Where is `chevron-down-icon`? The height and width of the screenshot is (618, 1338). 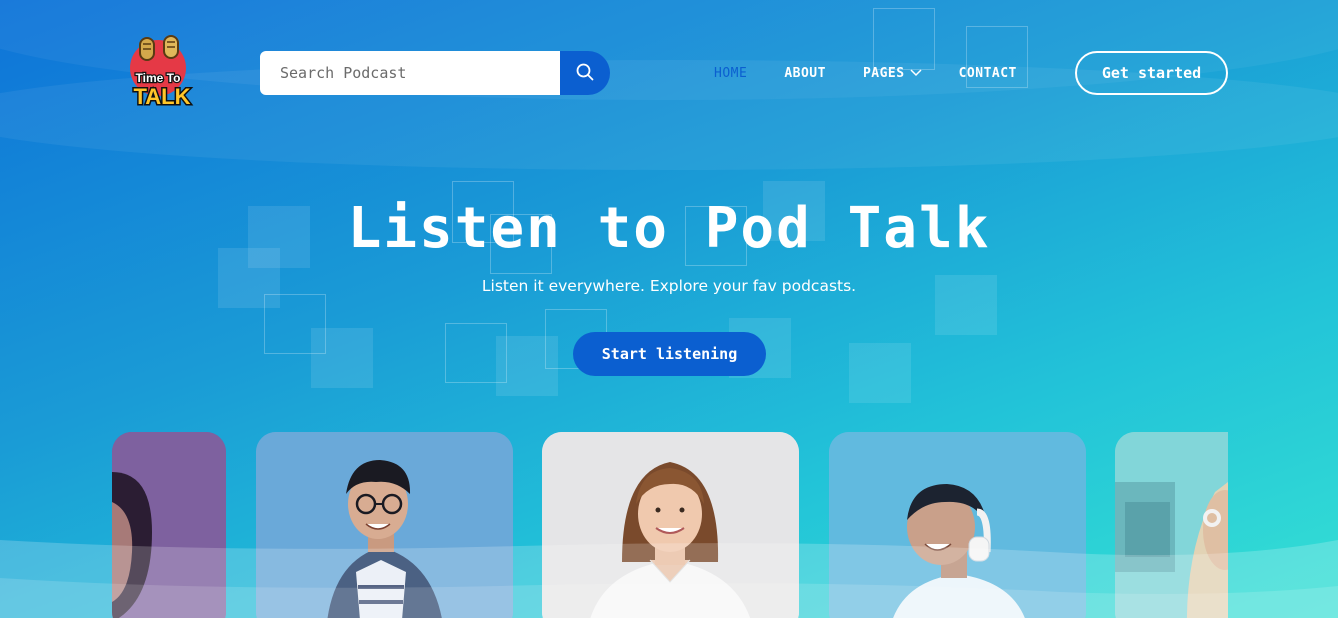
chevron-down-icon is located at coordinates (916, 73).